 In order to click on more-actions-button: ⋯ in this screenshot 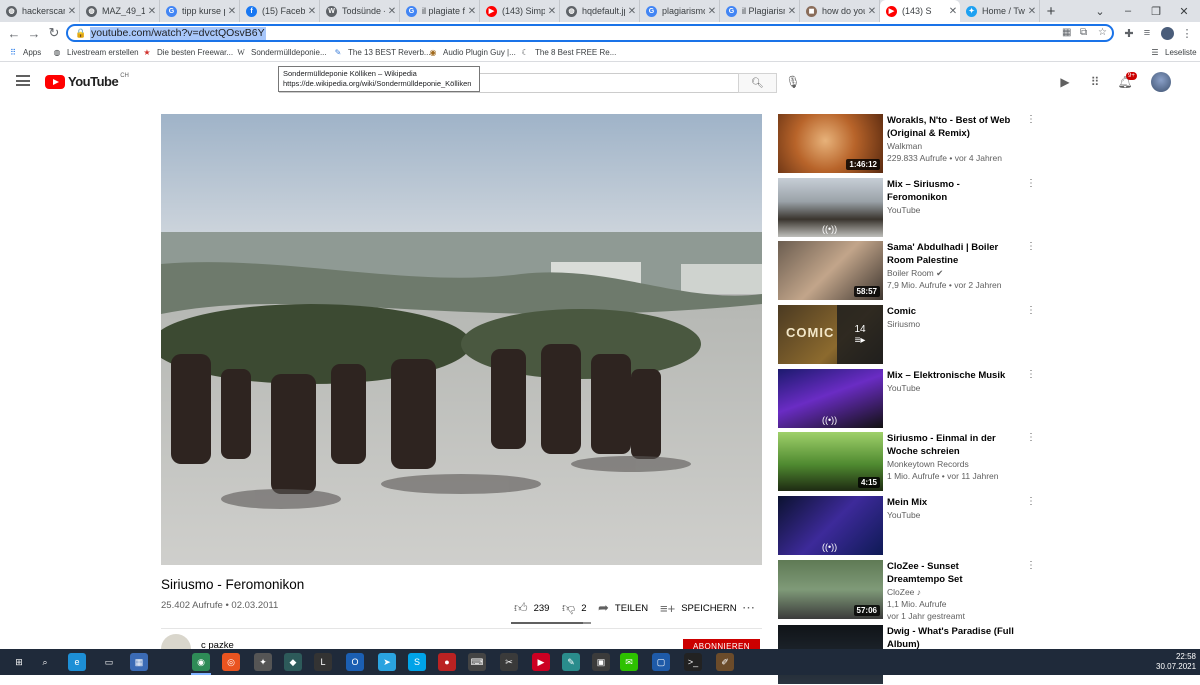, I will do `click(748, 608)`.